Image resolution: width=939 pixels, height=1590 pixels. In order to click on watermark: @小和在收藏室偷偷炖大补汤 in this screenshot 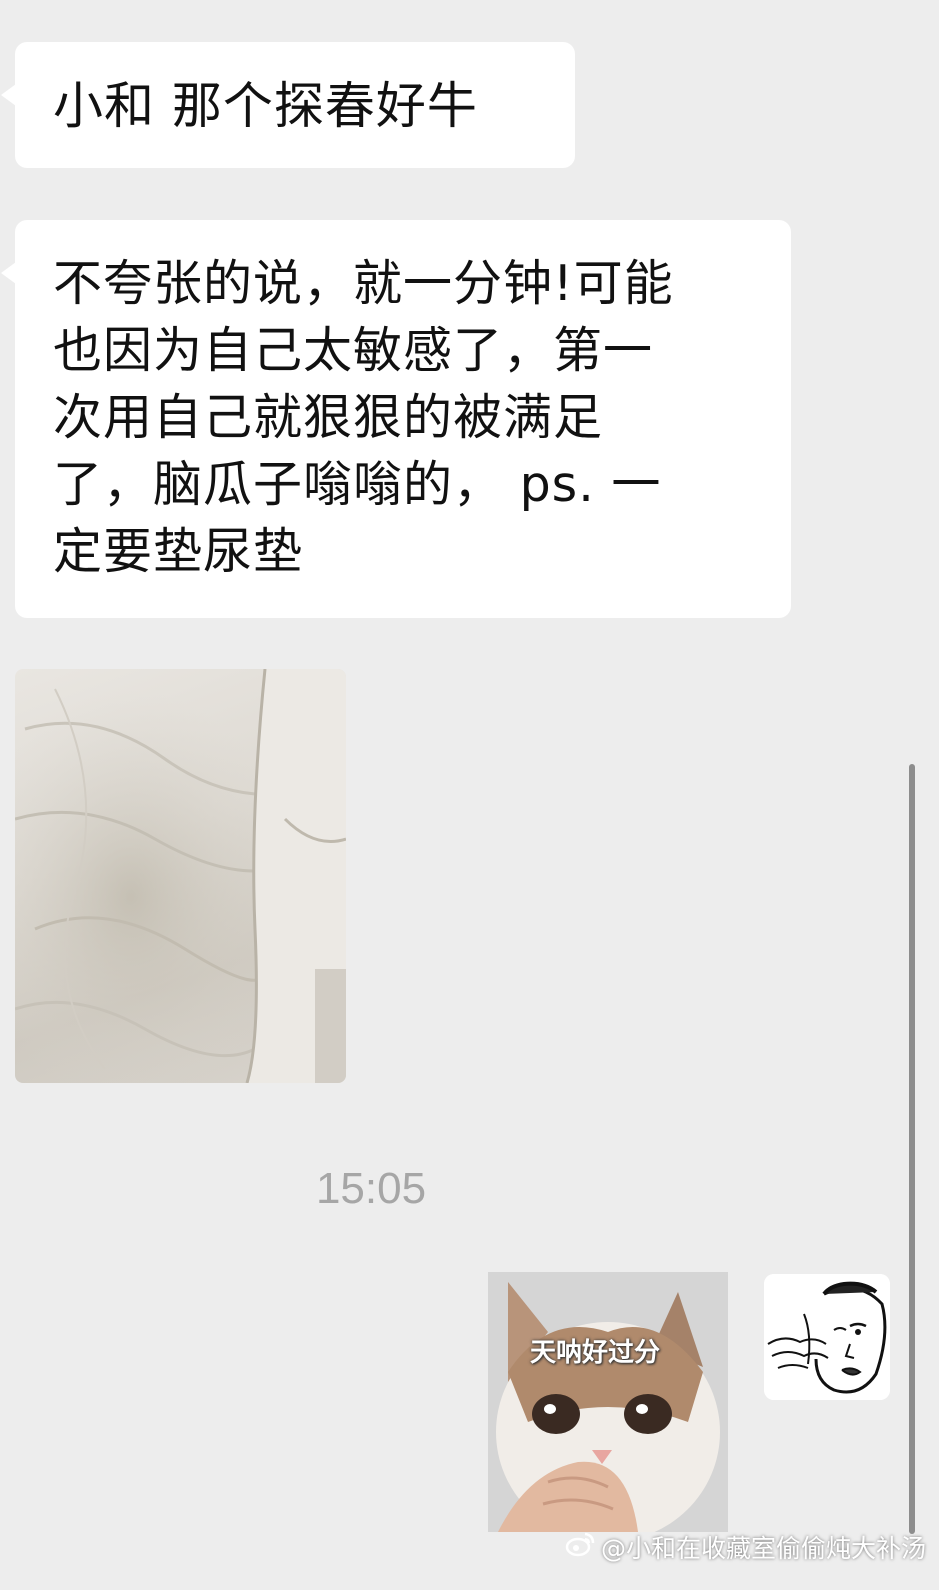, I will do `click(745, 1547)`.